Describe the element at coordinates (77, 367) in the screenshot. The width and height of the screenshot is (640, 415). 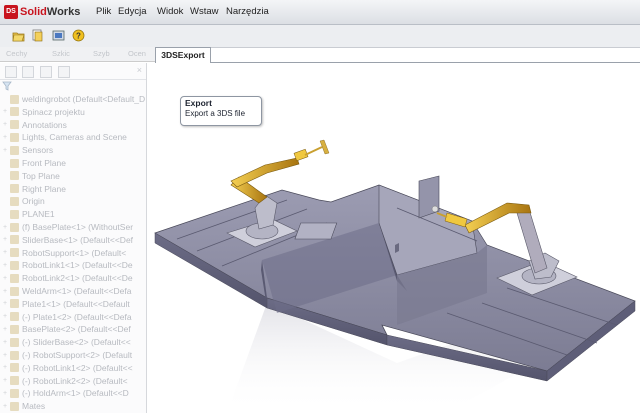
I see `tree-item-label: (-) RobotLink1<2> (Default<<` at that location.